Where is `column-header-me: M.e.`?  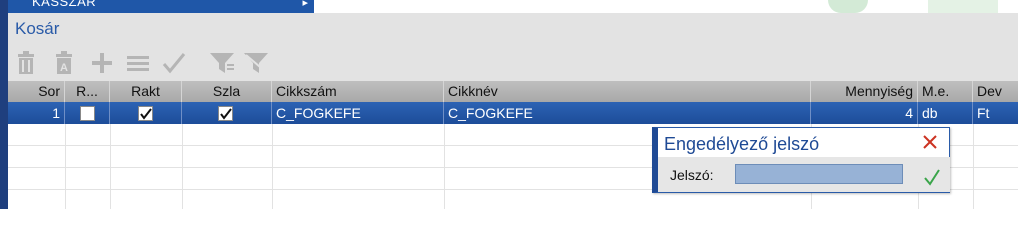 column-header-me: M.e. is located at coordinates (945, 91).